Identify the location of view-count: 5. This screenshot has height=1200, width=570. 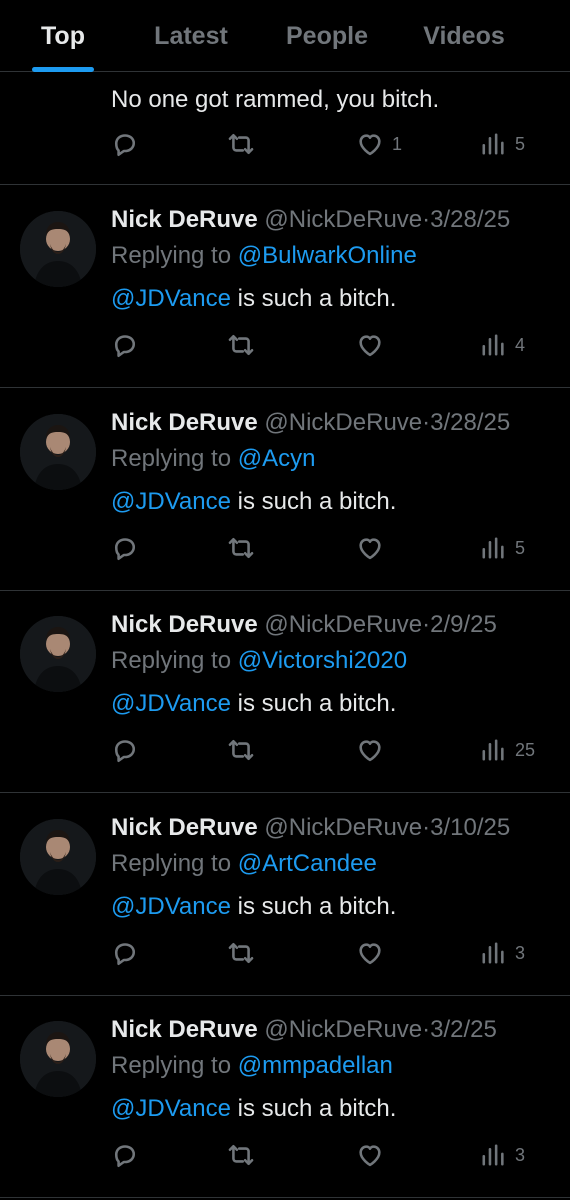
(520, 547).